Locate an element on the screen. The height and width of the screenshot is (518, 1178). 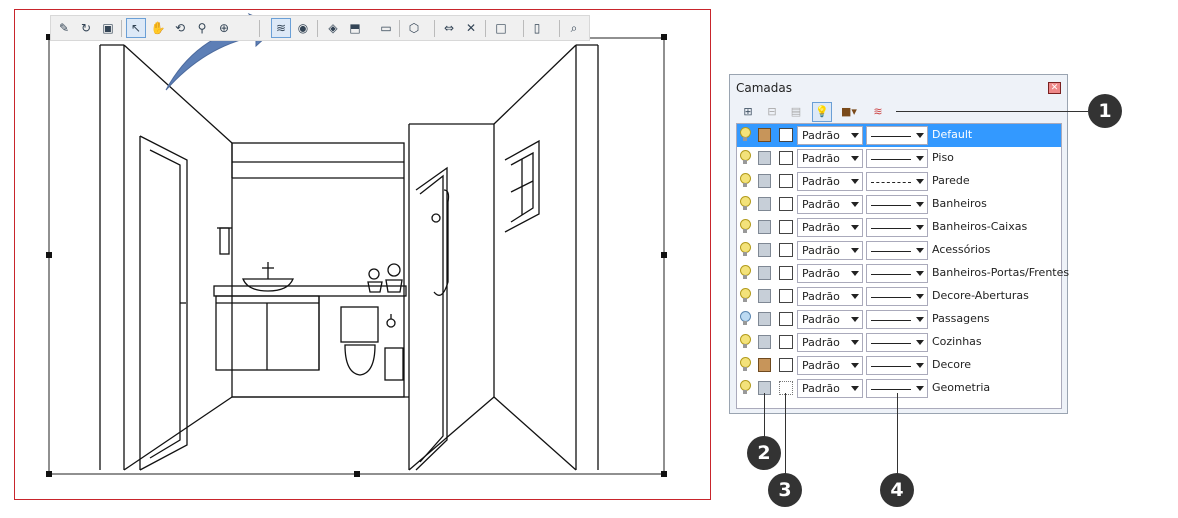
layer-row-acessorios: Padrão Acessórios is located at coordinates (899, 250).